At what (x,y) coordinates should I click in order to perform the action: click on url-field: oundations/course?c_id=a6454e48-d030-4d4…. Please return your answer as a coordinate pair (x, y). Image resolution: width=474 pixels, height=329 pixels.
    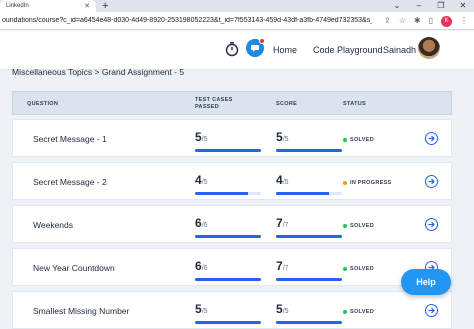
    Looking at the image, I should click on (186, 20).